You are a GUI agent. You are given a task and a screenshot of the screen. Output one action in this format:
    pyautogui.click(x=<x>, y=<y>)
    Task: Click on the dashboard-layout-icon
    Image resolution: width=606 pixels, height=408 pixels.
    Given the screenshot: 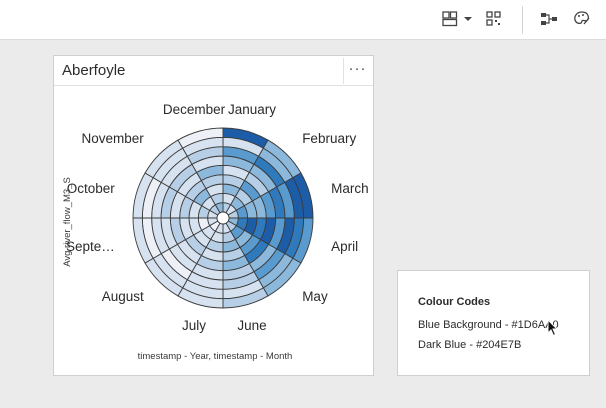 What is the action you would take?
    pyautogui.click(x=457, y=19)
    